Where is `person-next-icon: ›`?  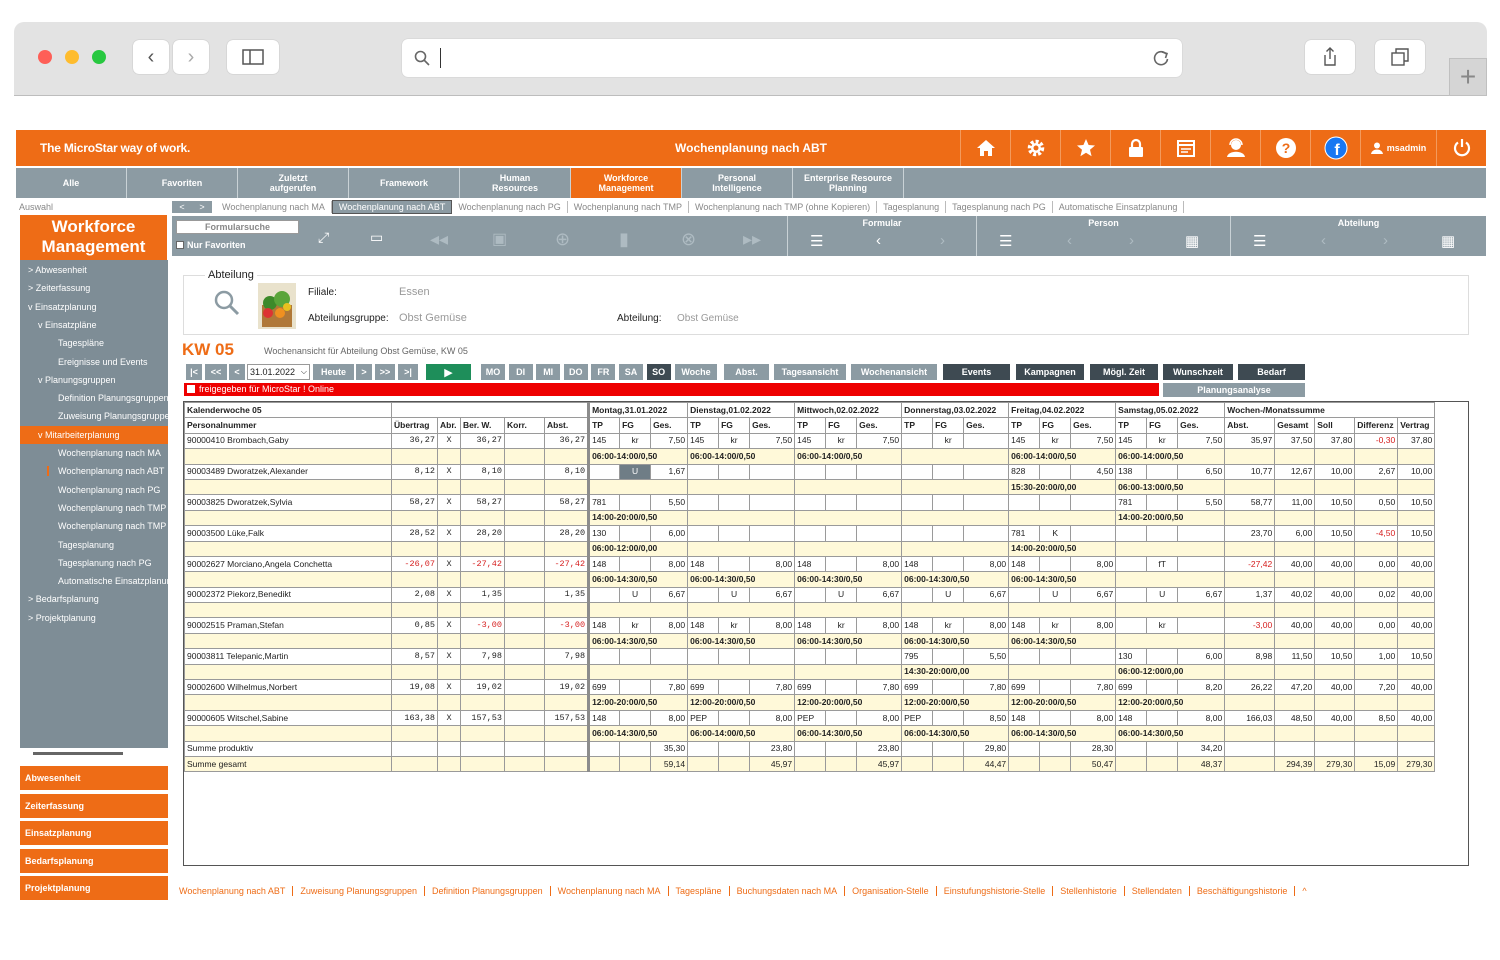
person-next-icon: › is located at coordinates (1131, 240).